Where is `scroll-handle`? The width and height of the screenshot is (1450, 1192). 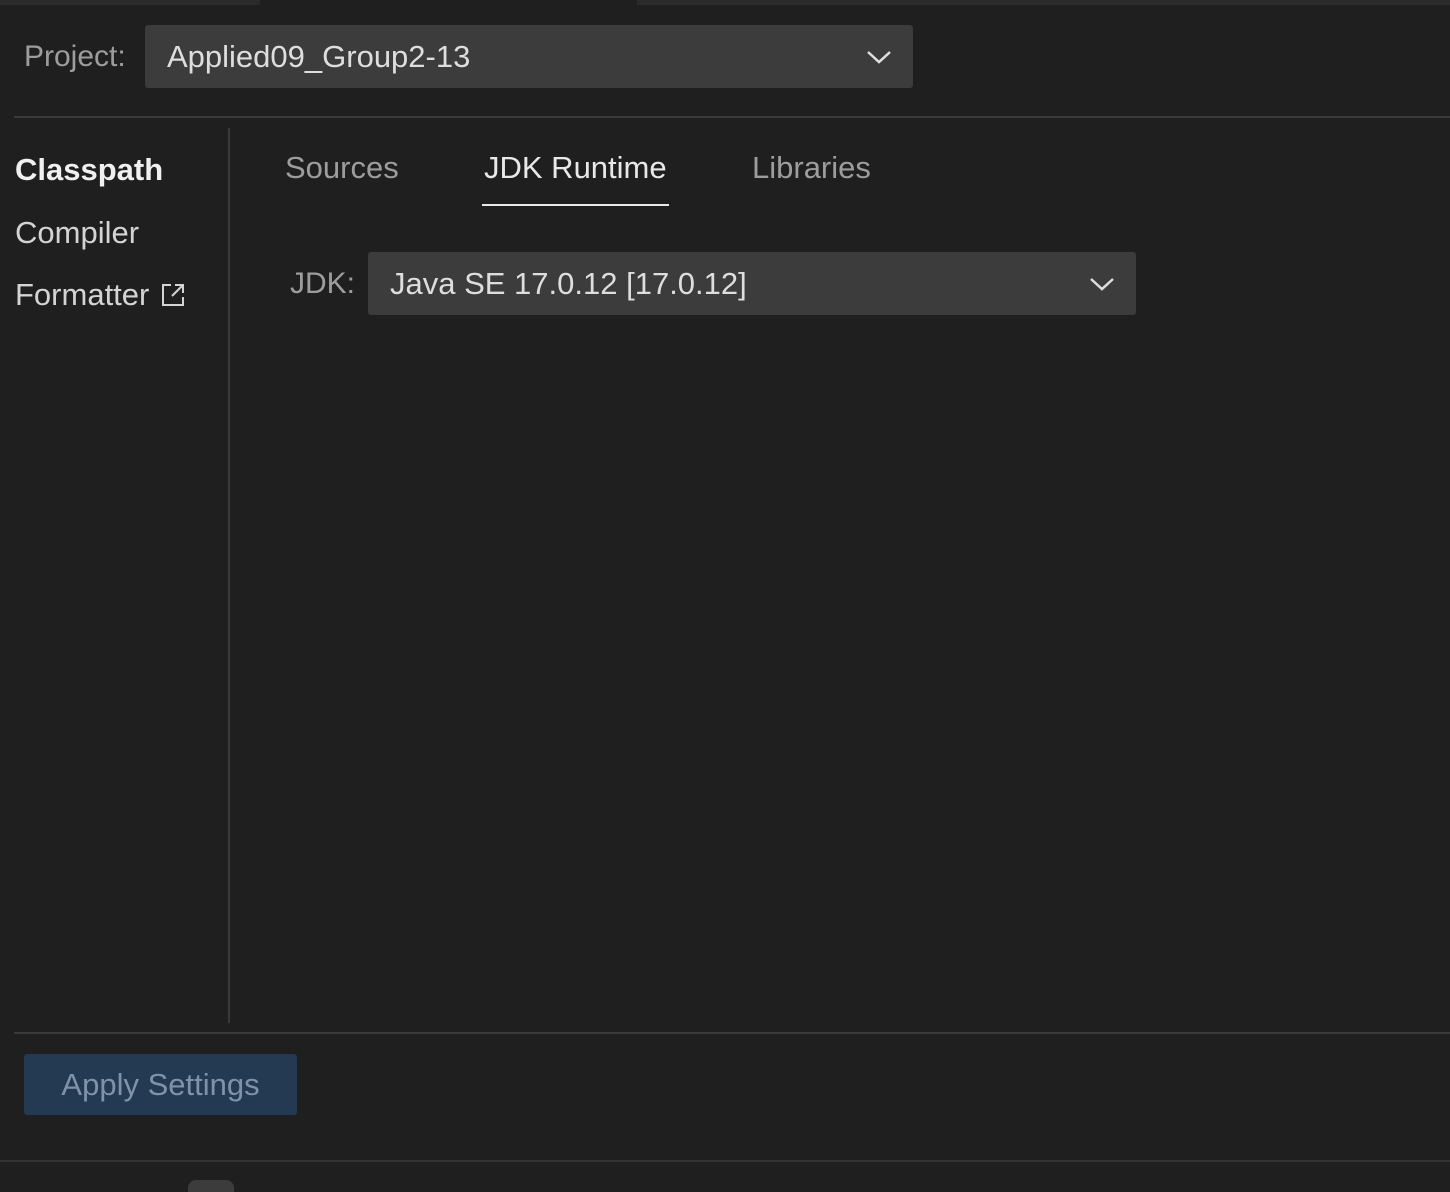
scroll-handle is located at coordinates (211, 1186).